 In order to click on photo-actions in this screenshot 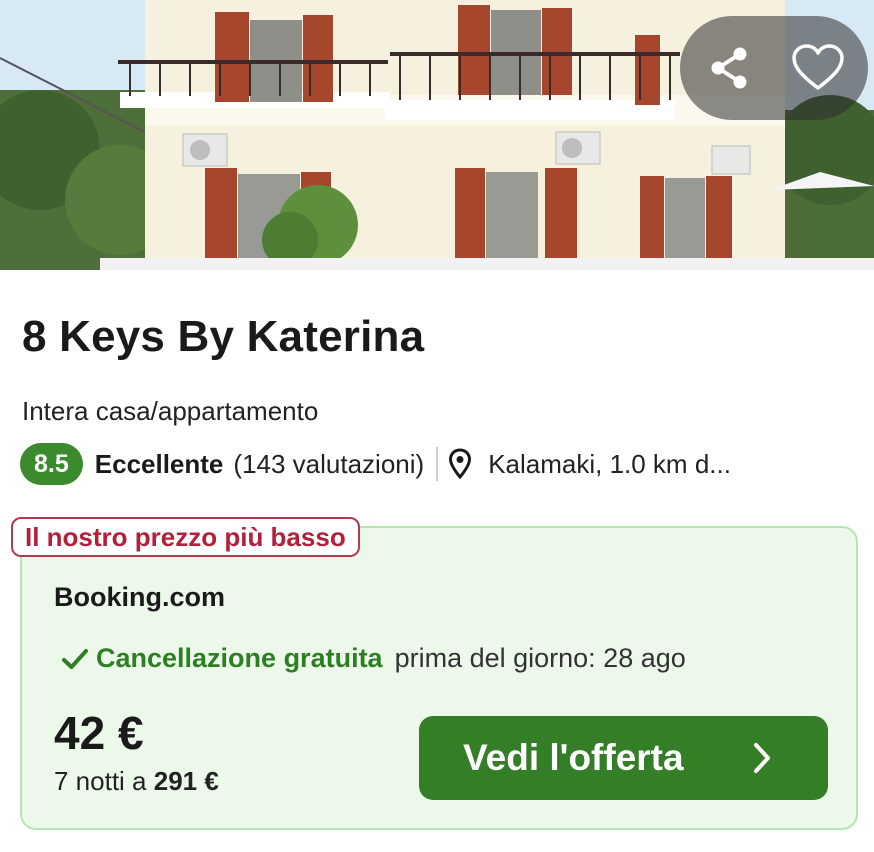, I will do `click(774, 68)`.